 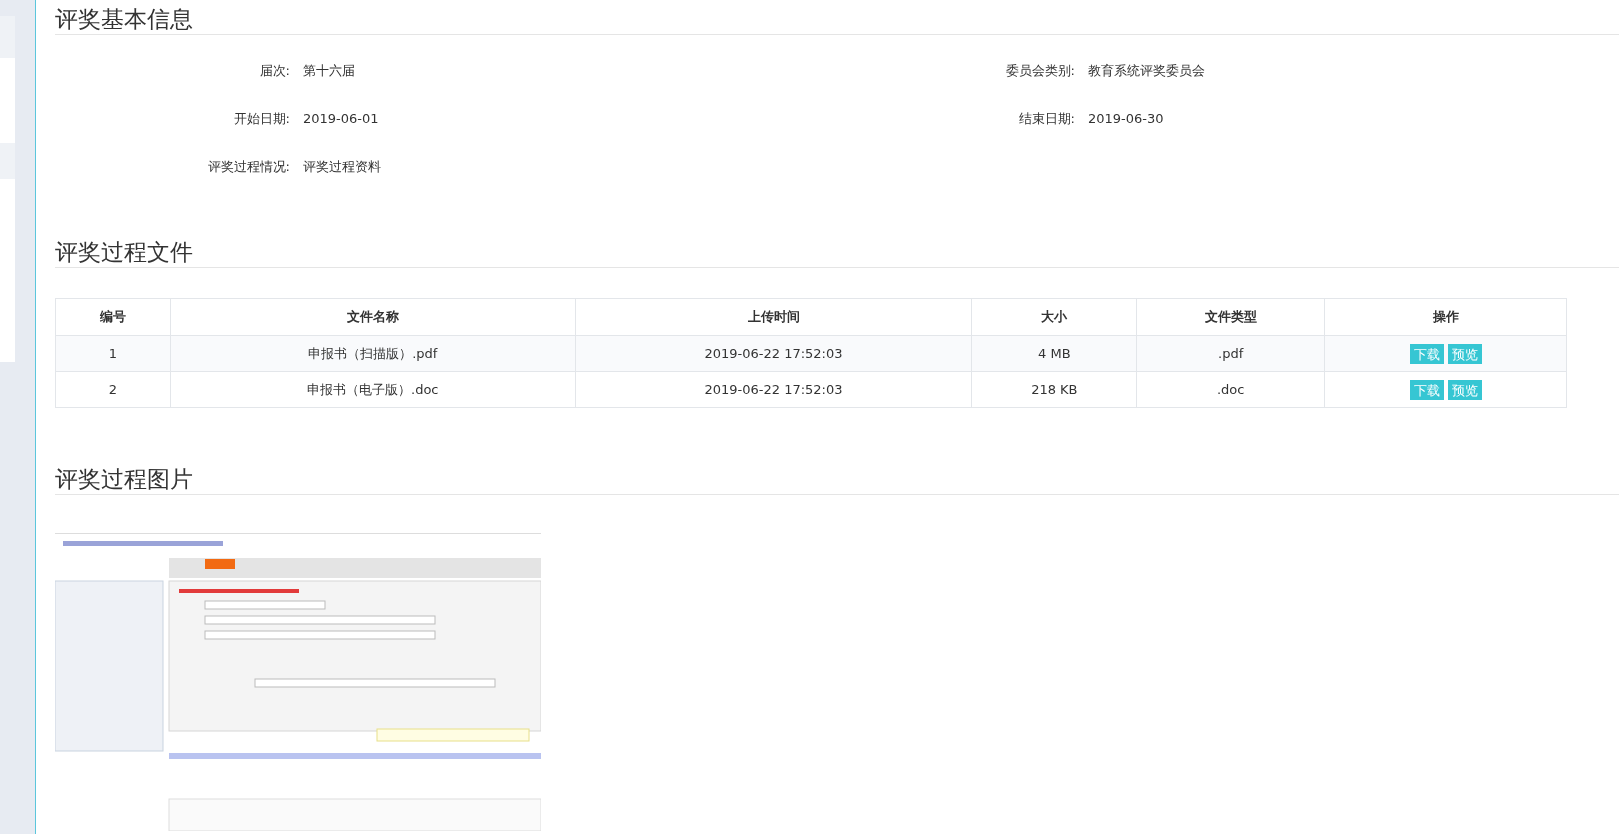 I want to click on section-title: 评奖过程图片, so click(x=837, y=477).